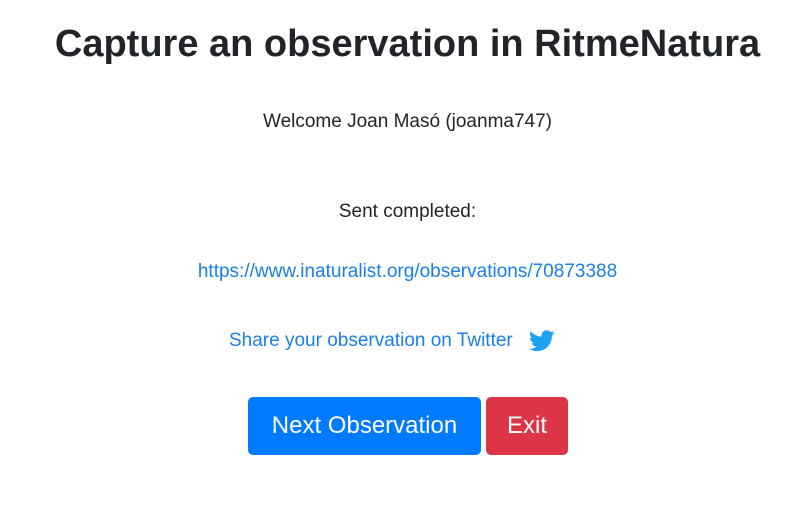  Describe the element at coordinates (527, 426) in the screenshot. I see `exit-button: Exit` at that location.